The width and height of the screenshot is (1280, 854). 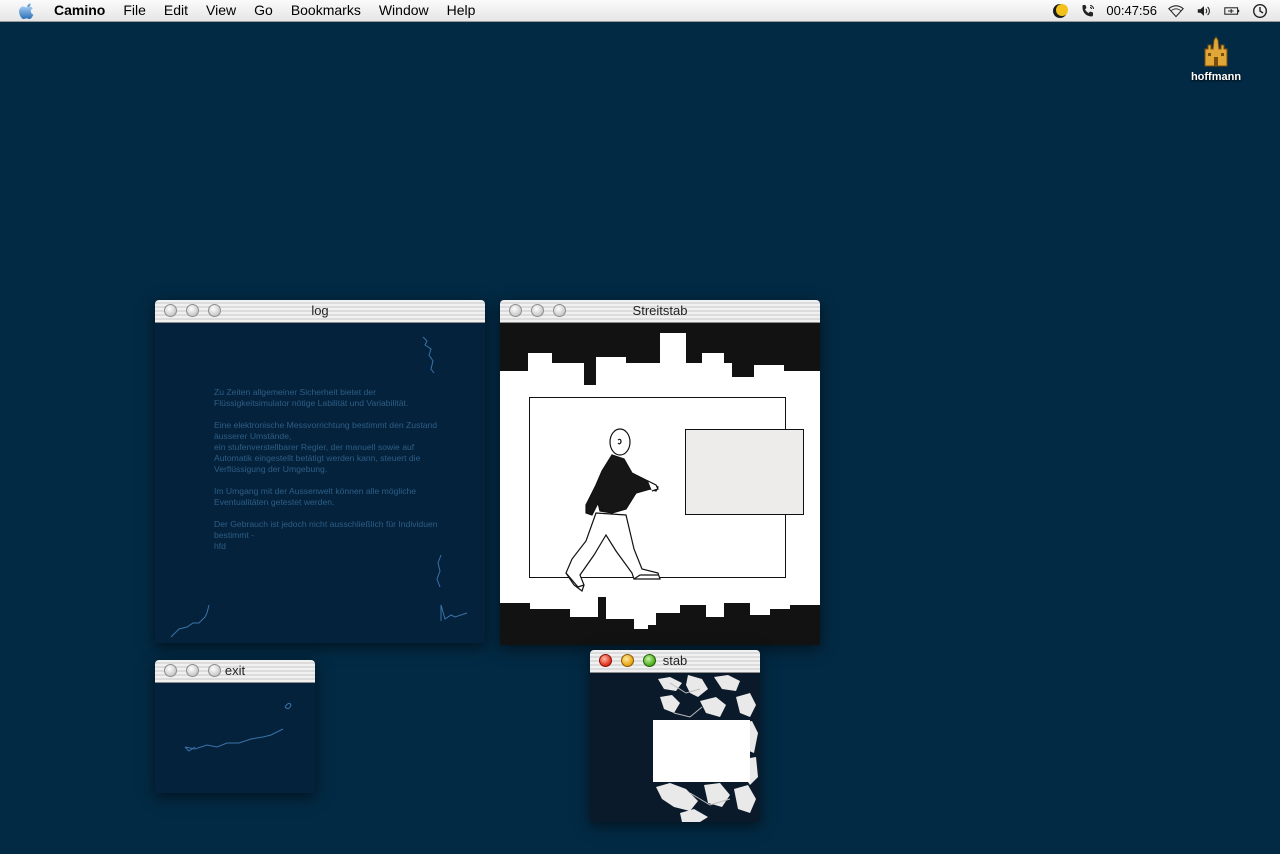 What do you see at coordinates (461, 10) in the screenshot?
I see `menu-help: Help` at bounding box center [461, 10].